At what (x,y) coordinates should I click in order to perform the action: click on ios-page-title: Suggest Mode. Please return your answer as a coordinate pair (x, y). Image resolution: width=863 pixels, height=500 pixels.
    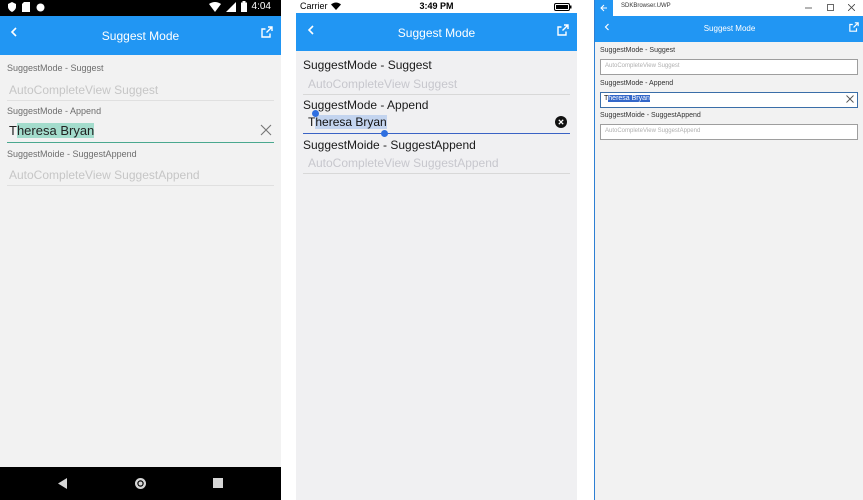
    Looking at the image, I should click on (436, 33).